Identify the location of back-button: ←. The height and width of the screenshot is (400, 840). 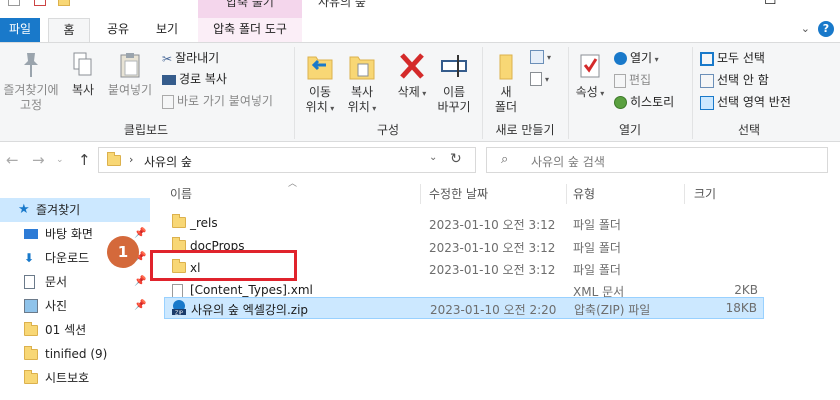
(12, 160).